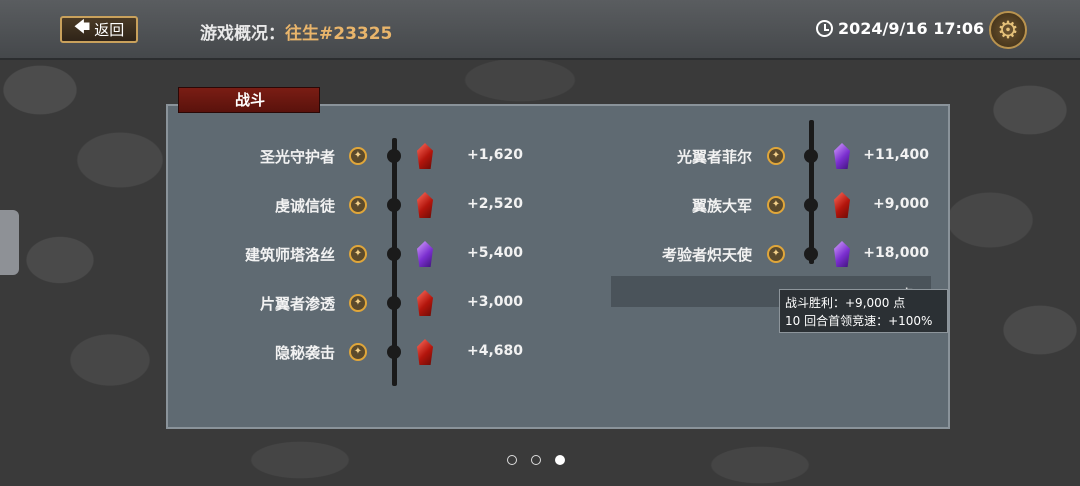 The width and height of the screenshot is (1080, 486). I want to click on game-overview-title: 游戏概况：往生#23325, so click(296, 31).